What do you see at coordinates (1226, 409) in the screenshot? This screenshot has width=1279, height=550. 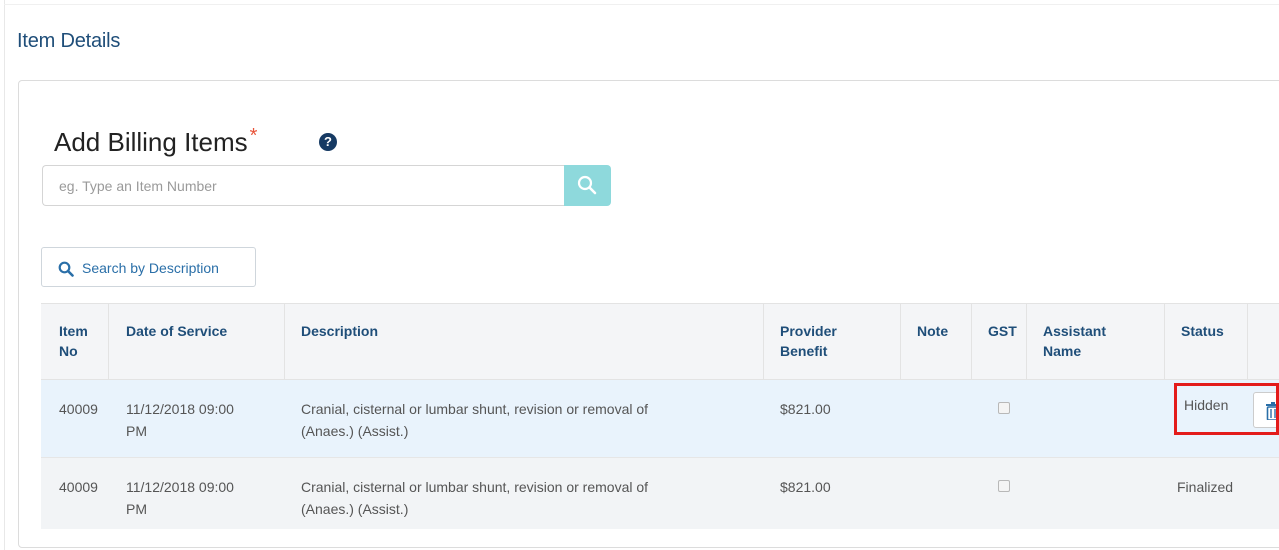 I see `status-highlight-annotation` at bounding box center [1226, 409].